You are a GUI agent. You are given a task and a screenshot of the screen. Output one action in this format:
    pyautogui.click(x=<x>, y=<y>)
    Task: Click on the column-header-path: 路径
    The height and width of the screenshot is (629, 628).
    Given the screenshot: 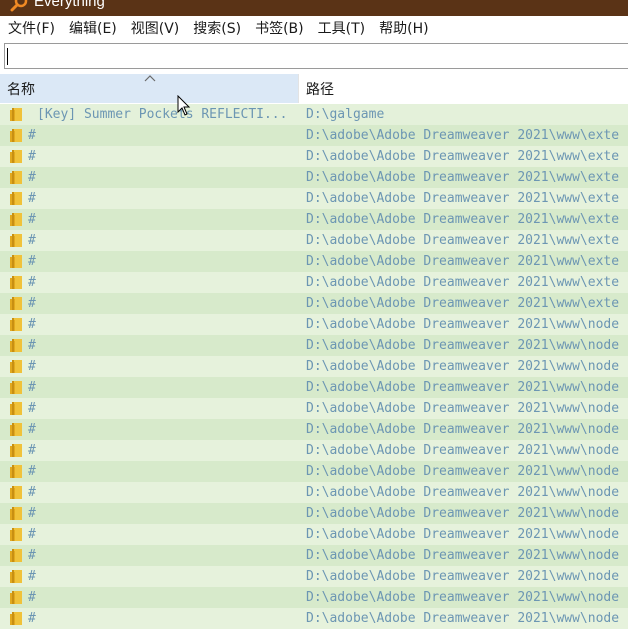 What is the action you would take?
    pyautogui.click(x=463, y=88)
    